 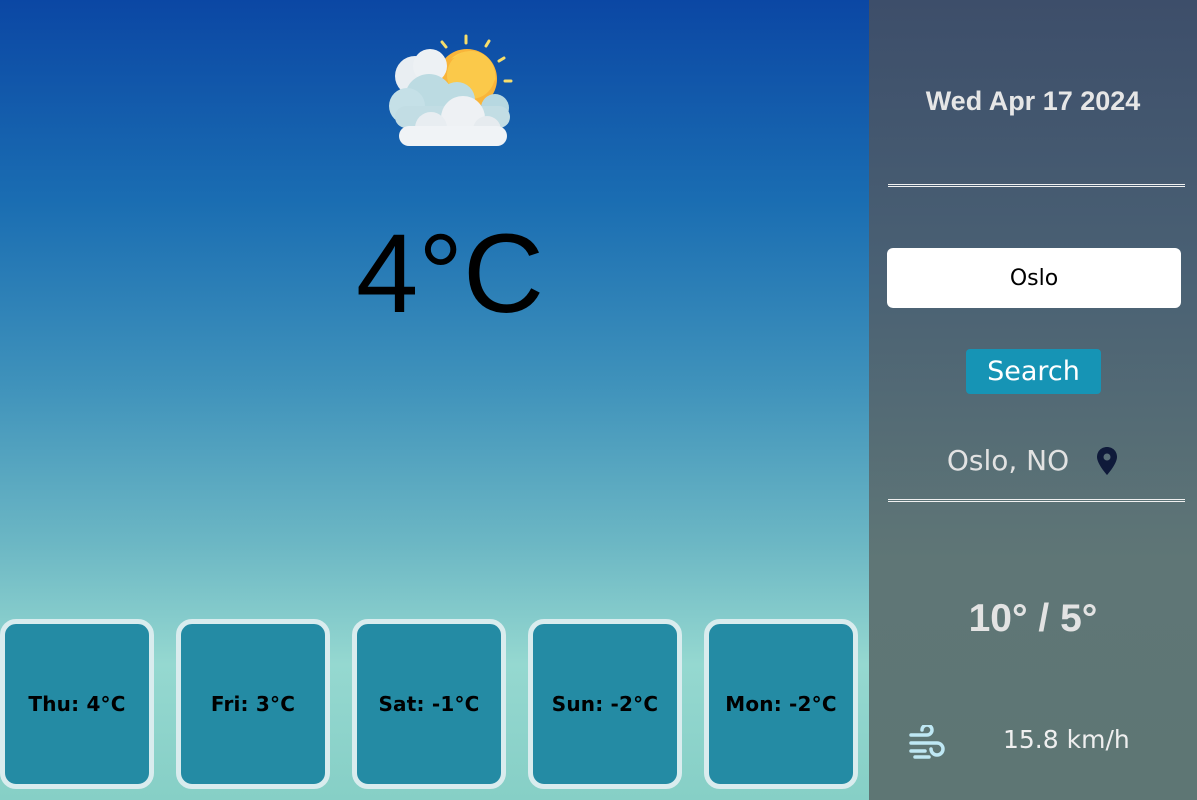 I want to click on forecast-label: Thu: 4°C, so click(x=77, y=704).